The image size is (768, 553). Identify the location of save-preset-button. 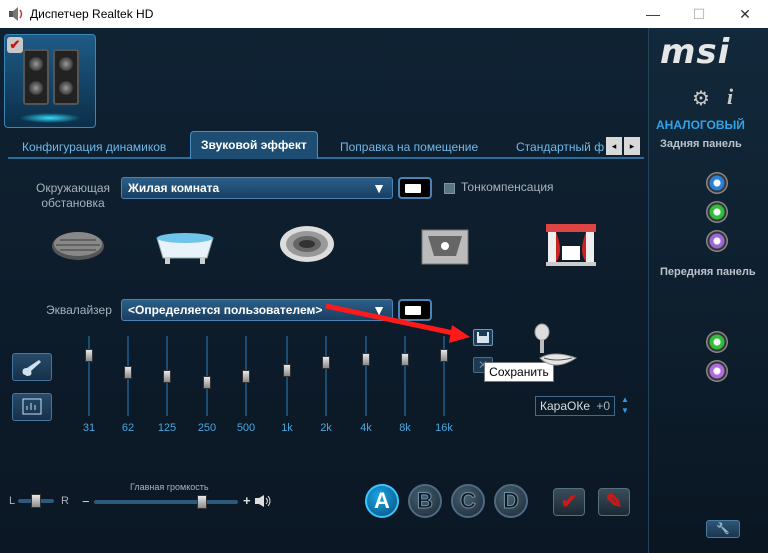
(483, 337).